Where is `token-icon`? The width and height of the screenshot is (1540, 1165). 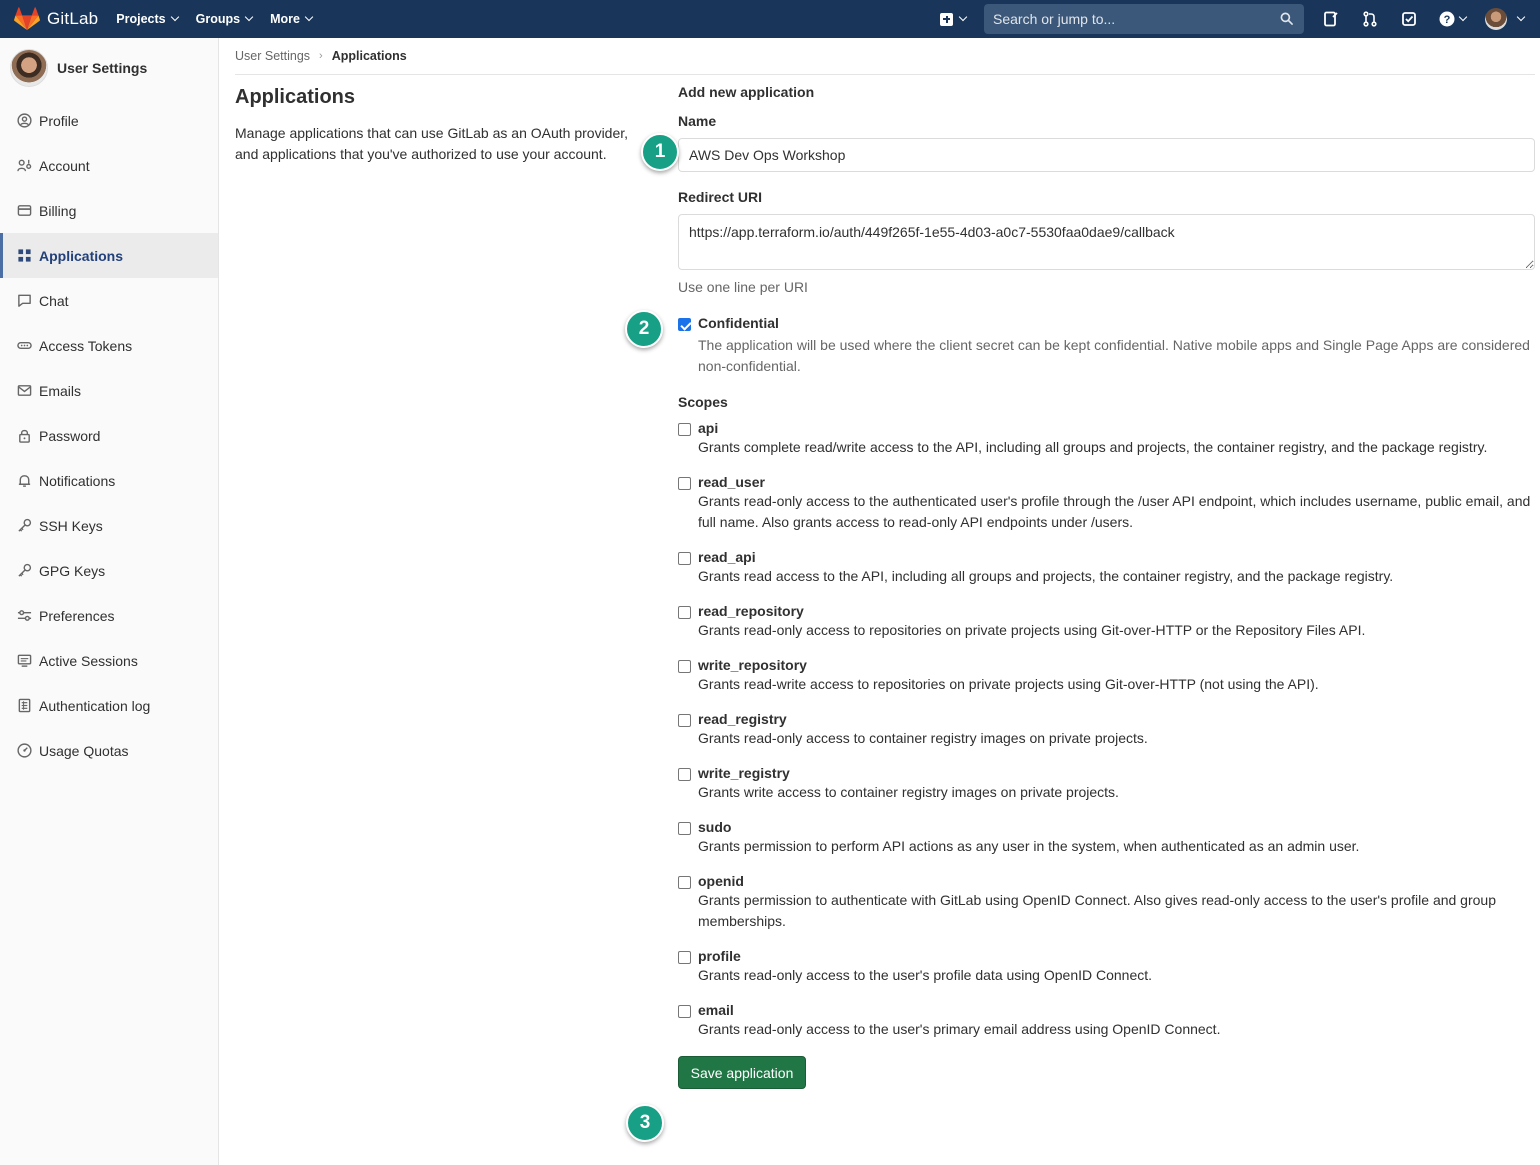 token-icon is located at coordinates (24, 346).